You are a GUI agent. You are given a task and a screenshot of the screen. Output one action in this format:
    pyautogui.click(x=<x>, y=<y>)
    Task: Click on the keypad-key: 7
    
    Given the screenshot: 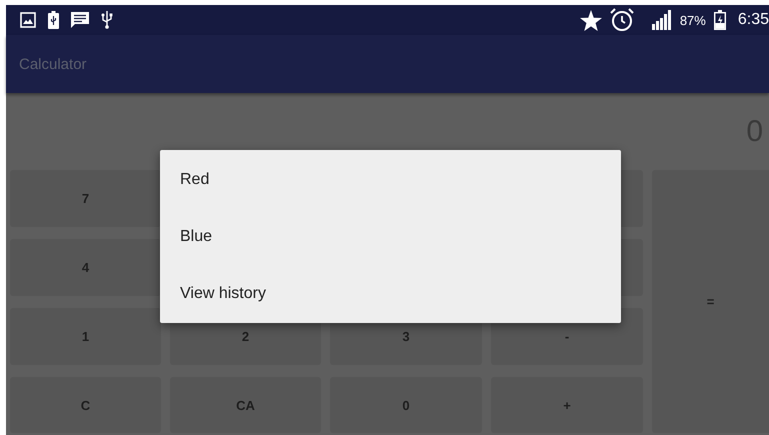 What is the action you would take?
    pyautogui.click(x=85, y=198)
    